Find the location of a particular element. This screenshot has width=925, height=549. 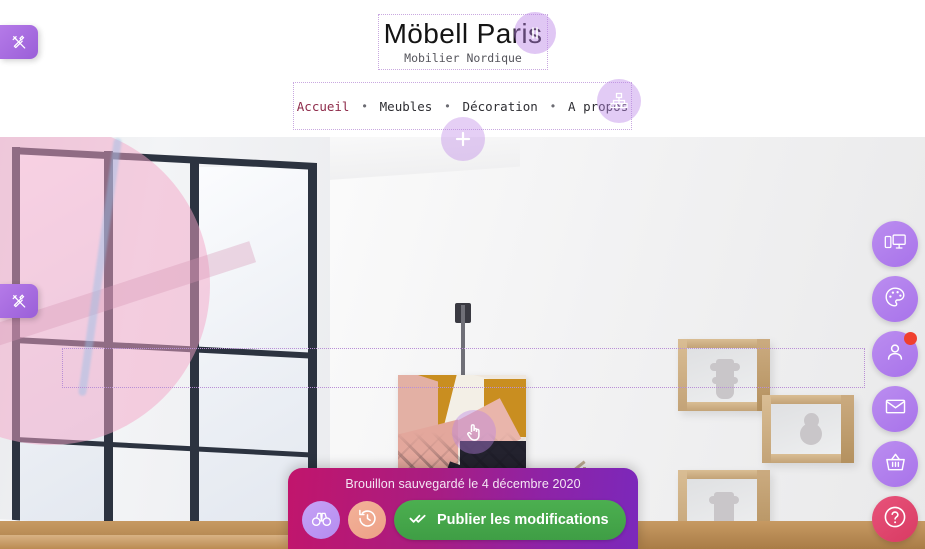

sitemap-icon is located at coordinates (619, 101).